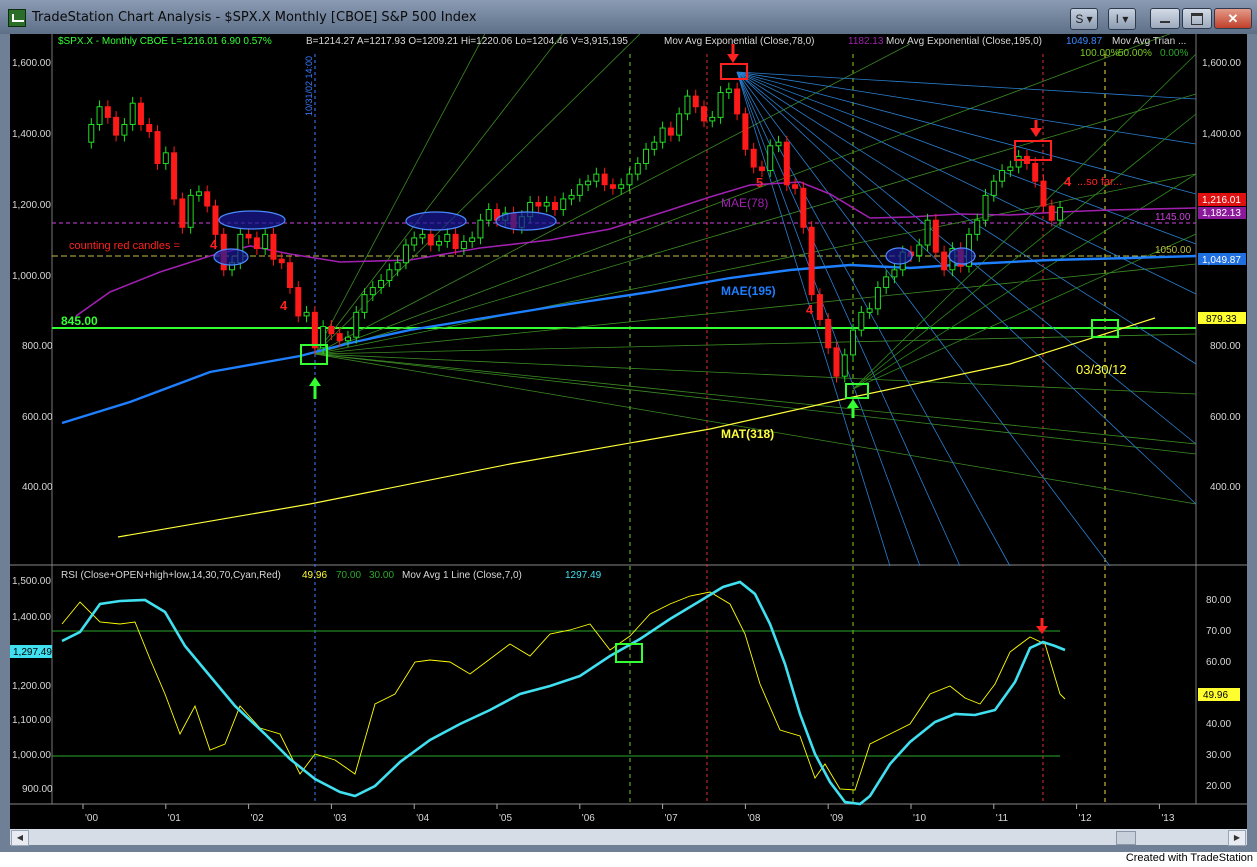 The width and height of the screenshot is (1257, 867). Describe the element at coordinates (1218, 600) in the screenshot. I see `rsi-right-tick: 80.00` at that location.